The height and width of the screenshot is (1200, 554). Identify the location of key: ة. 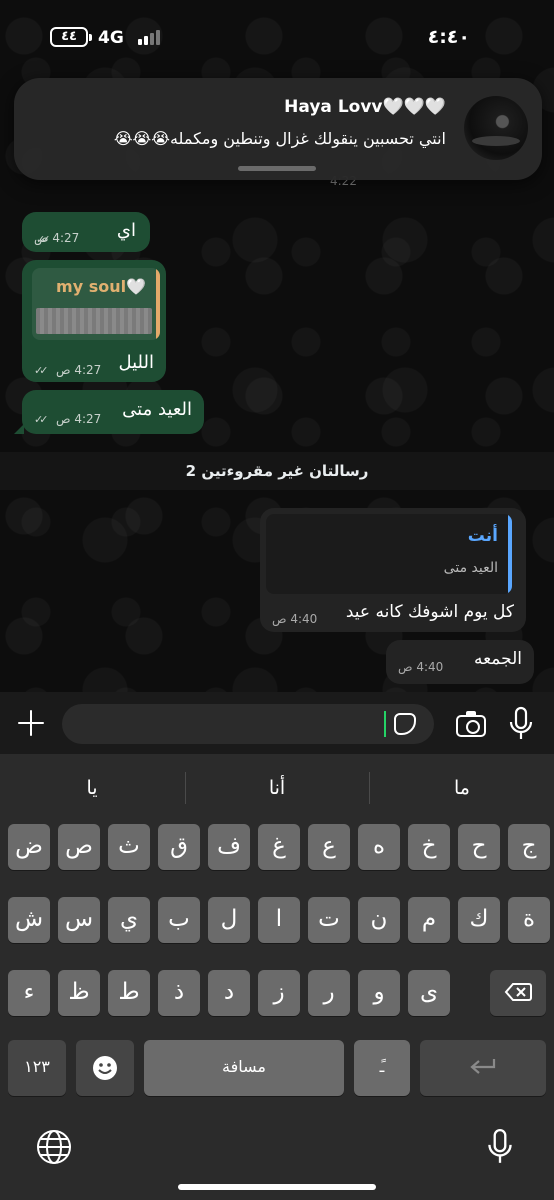
(529, 920).